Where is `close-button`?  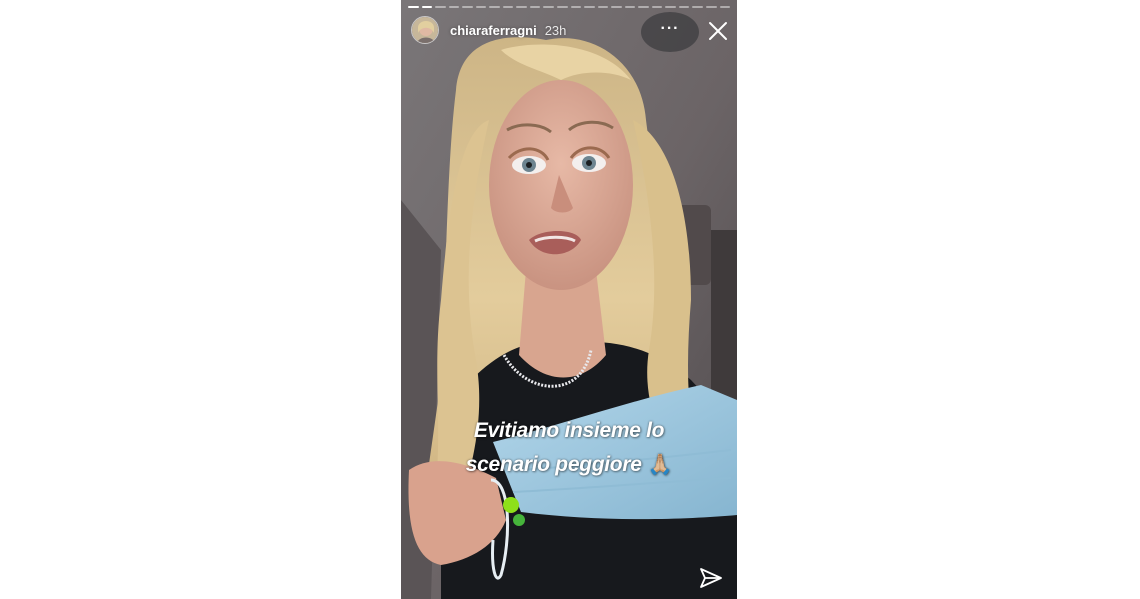
close-button is located at coordinates (718, 31).